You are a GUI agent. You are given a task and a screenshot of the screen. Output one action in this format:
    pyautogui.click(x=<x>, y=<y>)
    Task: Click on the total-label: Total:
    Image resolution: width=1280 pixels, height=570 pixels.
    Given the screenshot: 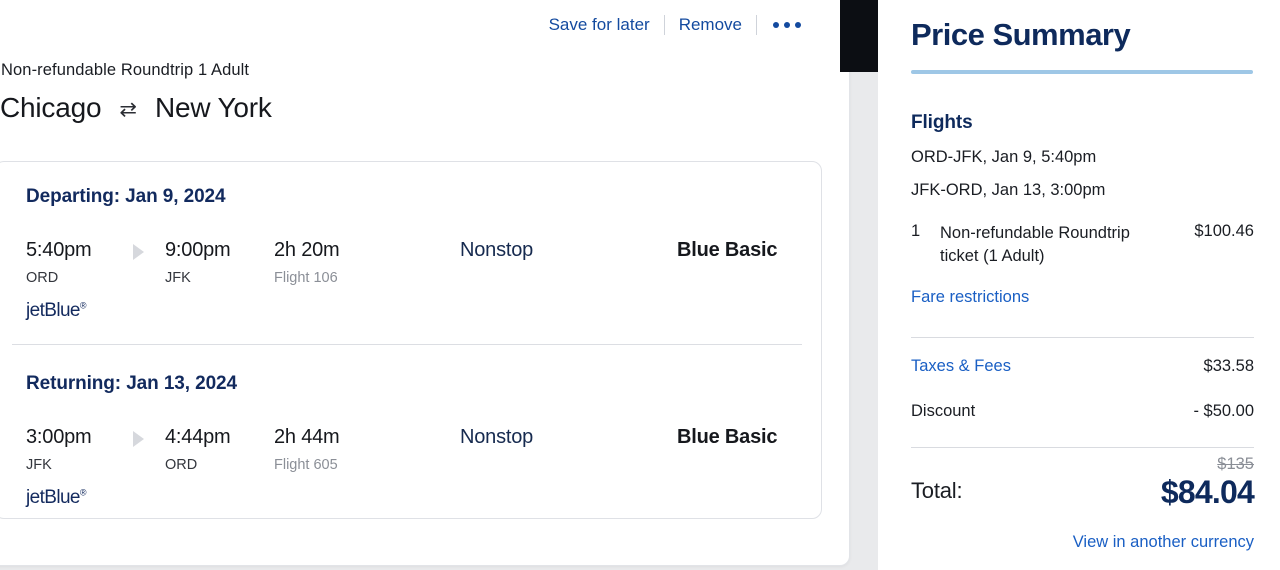 What is the action you would take?
    pyautogui.click(x=937, y=490)
    